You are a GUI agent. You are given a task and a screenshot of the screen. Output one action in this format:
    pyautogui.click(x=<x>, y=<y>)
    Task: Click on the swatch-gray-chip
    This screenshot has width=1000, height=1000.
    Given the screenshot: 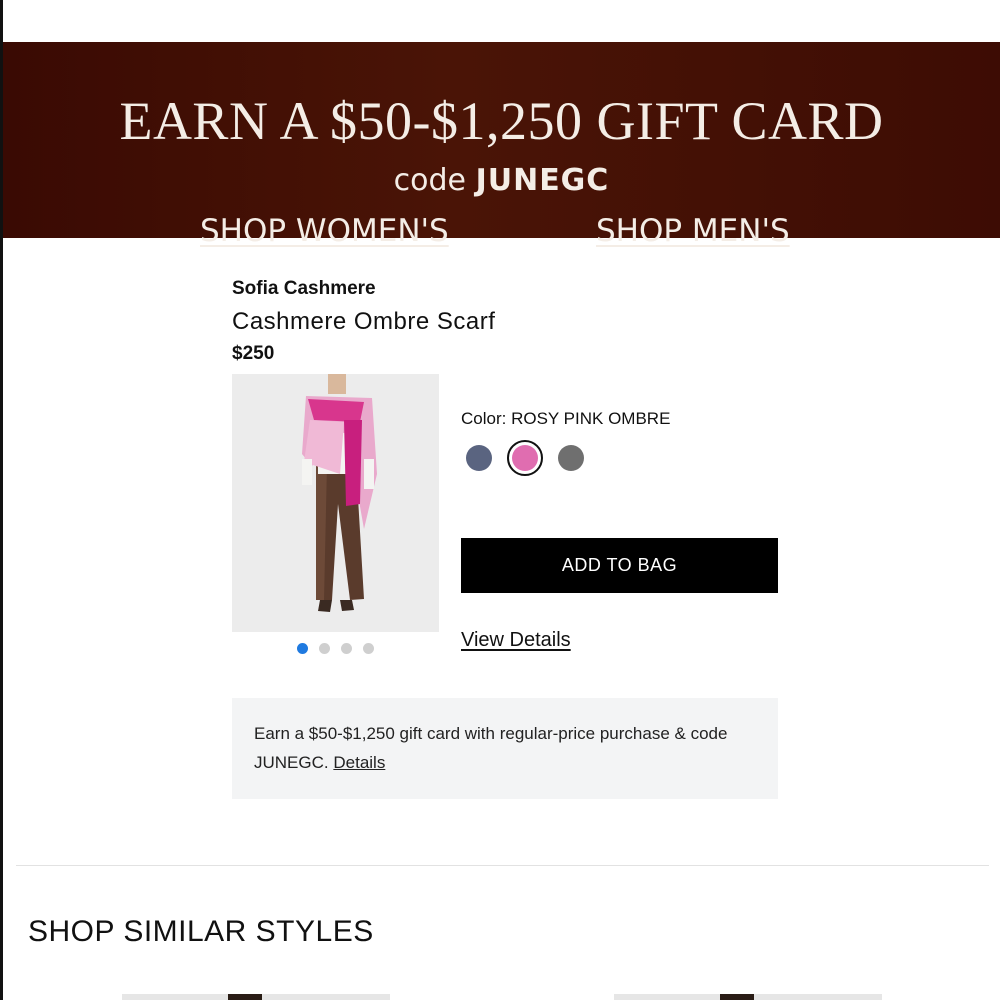 What is the action you would take?
    pyautogui.click(x=571, y=458)
    